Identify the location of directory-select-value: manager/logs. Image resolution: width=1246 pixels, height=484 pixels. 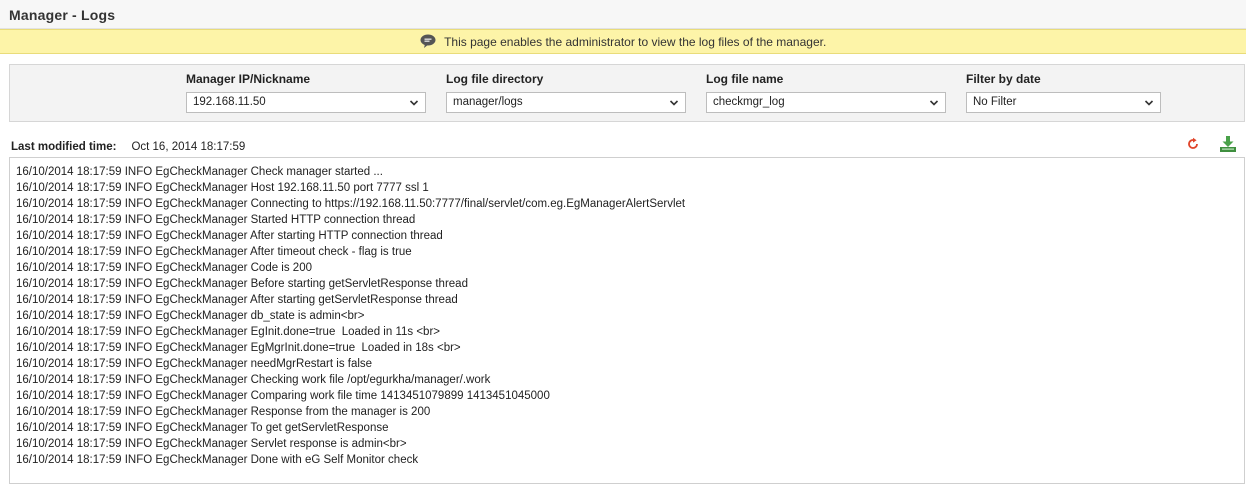
(488, 102).